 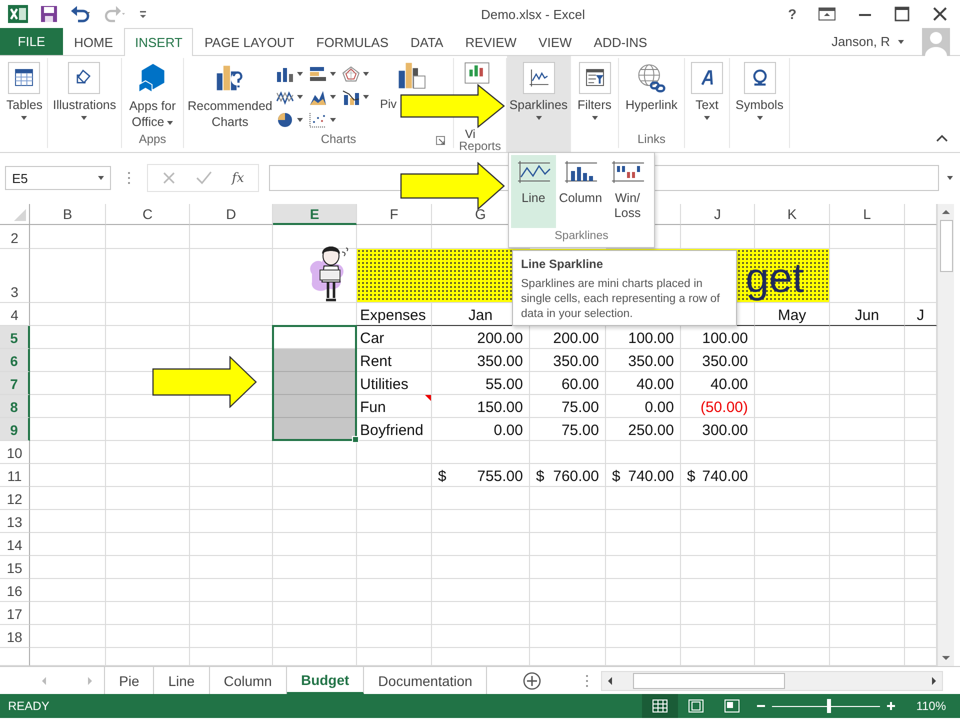 What do you see at coordinates (351, 96) in the screenshot?
I see `combo-chart-icon` at bounding box center [351, 96].